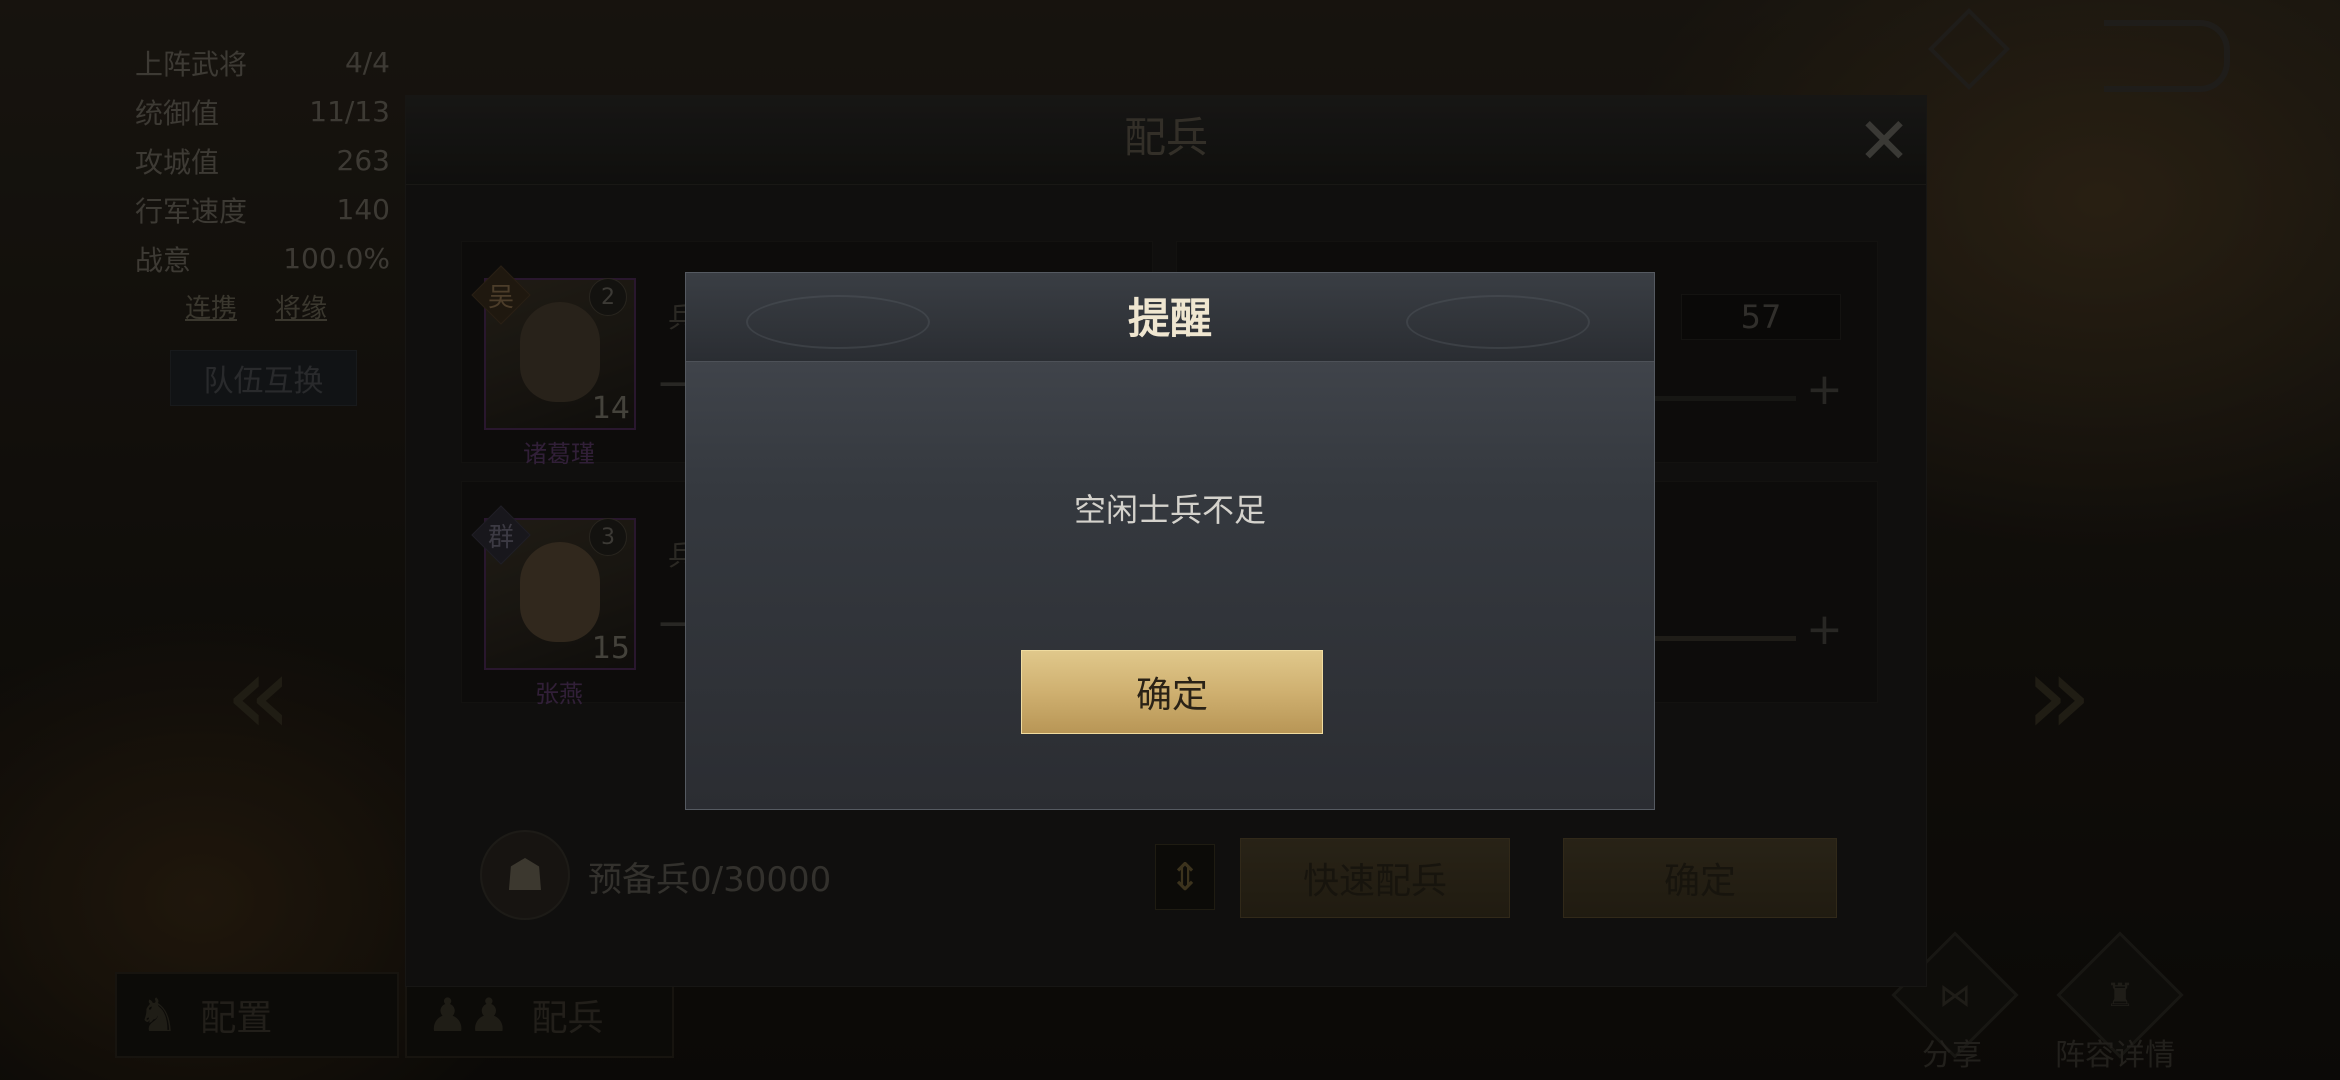 The width and height of the screenshot is (2340, 1080). Describe the element at coordinates (1169, 510) in the screenshot. I see `dialog-message: 空闲士兵不足` at that location.